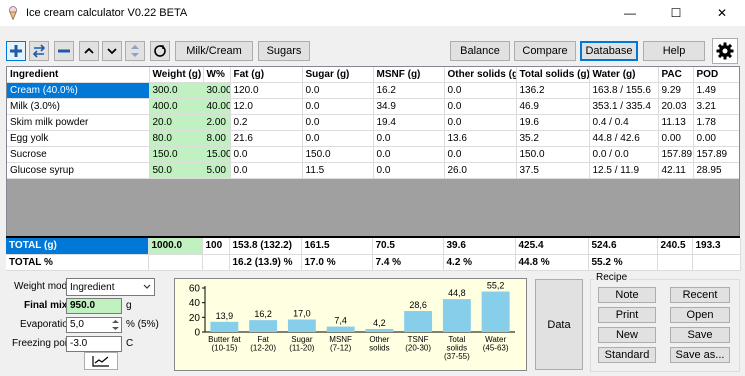 The width and height of the screenshot is (745, 376). Describe the element at coordinates (78, 138) in the screenshot. I see `ingredient-cell: Egg yolk` at that location.